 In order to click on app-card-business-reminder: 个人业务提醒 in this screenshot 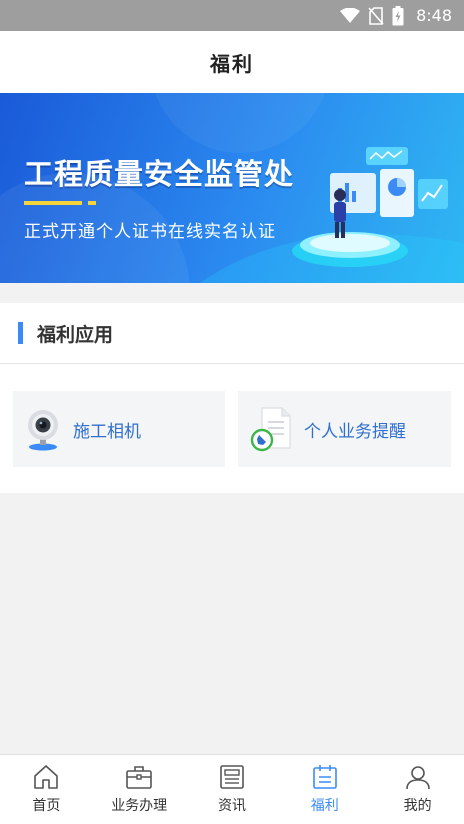, I will do `click(344, 429)`.